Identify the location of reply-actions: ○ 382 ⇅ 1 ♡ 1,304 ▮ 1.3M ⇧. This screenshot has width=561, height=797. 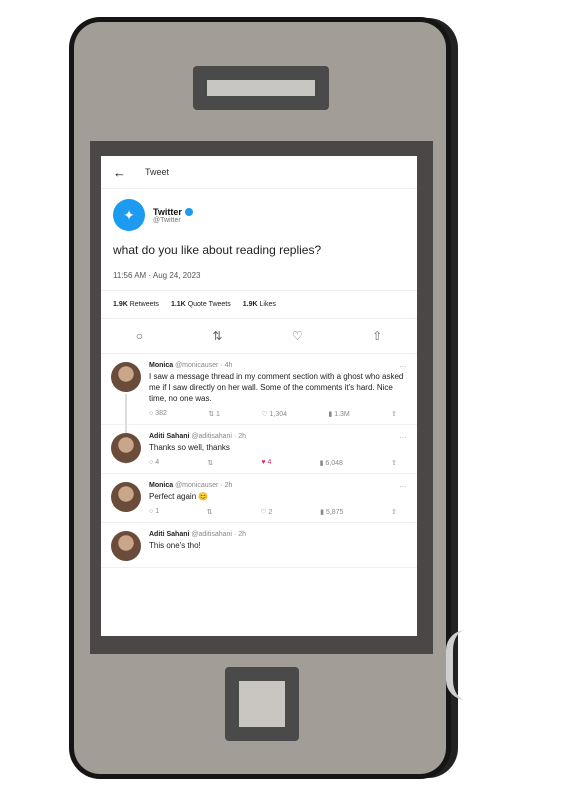
(278, 414).